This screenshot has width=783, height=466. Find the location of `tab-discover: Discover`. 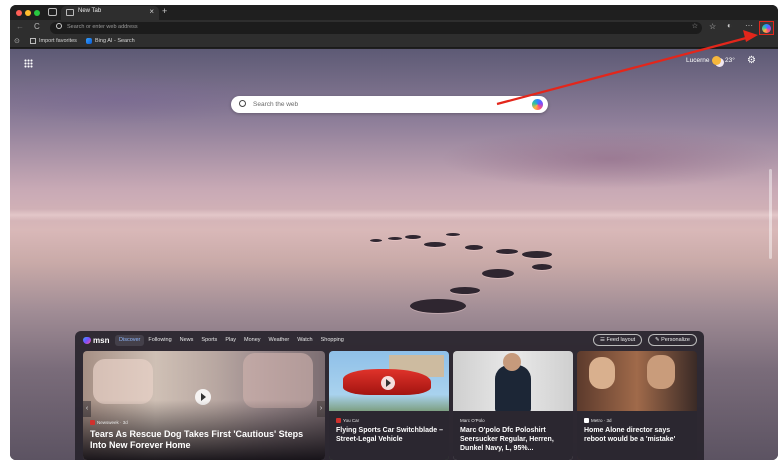

tab-discover: Discover is located at coordinates (130, 340).